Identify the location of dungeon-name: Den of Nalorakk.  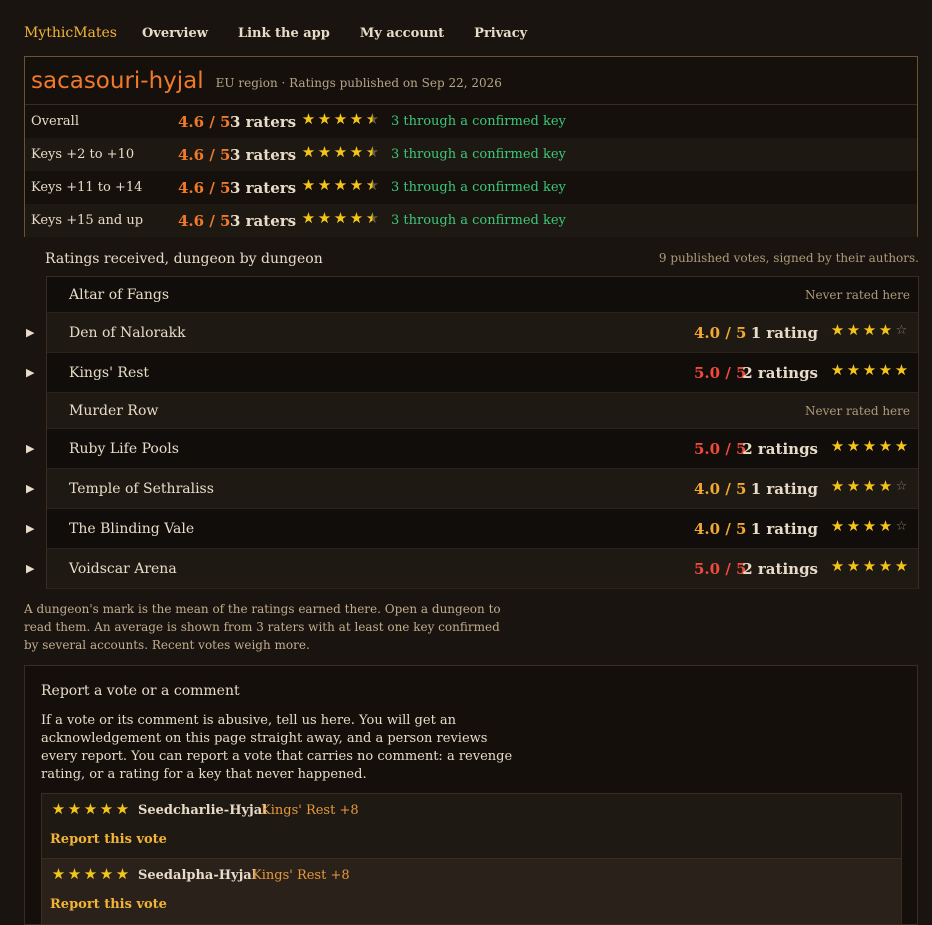
(127, 333).